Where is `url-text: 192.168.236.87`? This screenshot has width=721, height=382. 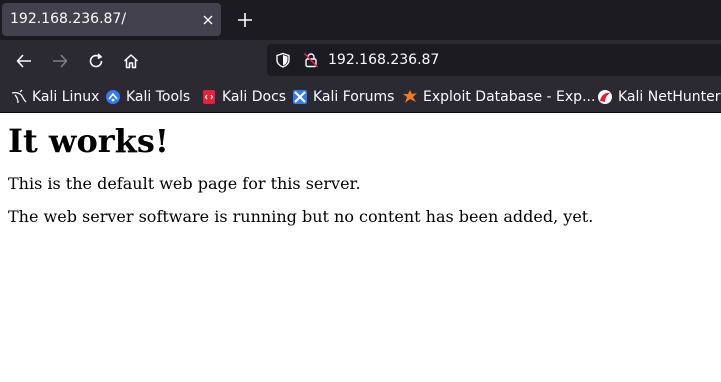
url-text: 192.168.236.87 is located at coordinates (383, 60).